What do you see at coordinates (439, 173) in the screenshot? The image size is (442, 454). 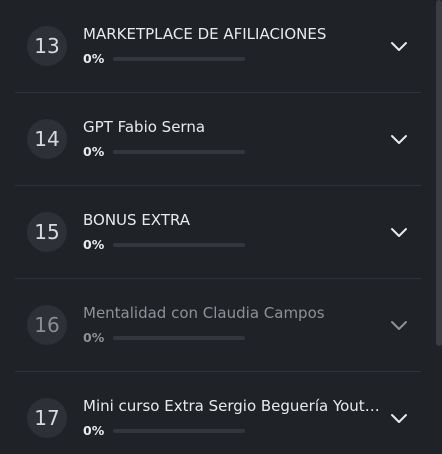 I see `scrollbar-thumb` at bounding box center [439, 173].